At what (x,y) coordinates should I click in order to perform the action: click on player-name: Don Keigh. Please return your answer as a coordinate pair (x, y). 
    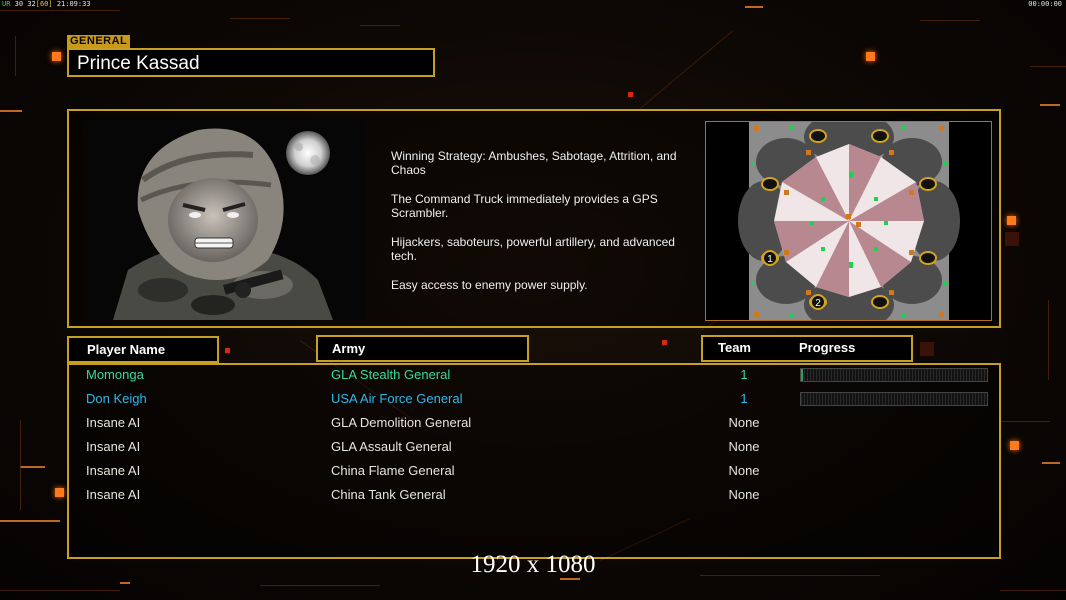
    Looking at the image, I should click on (116, 398).